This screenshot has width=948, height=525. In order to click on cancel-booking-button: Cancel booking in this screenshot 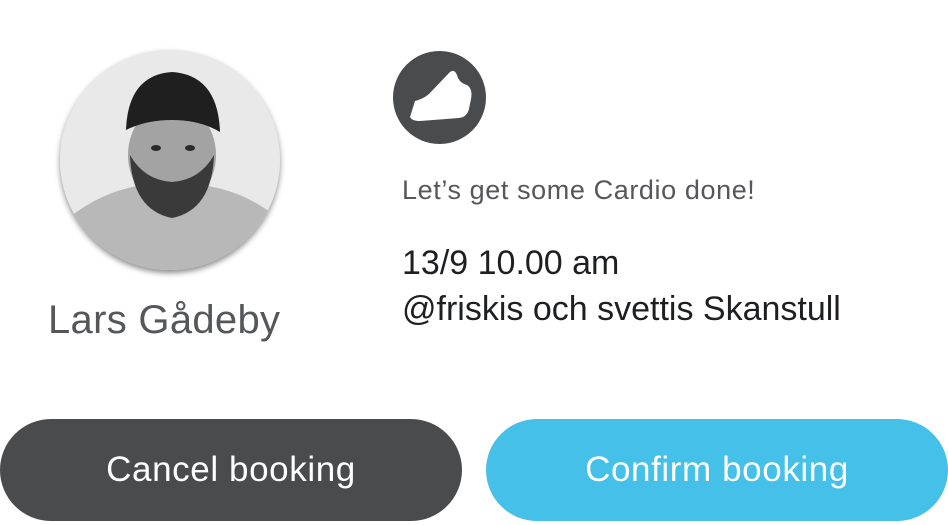, I will do `click(231, 470)`.